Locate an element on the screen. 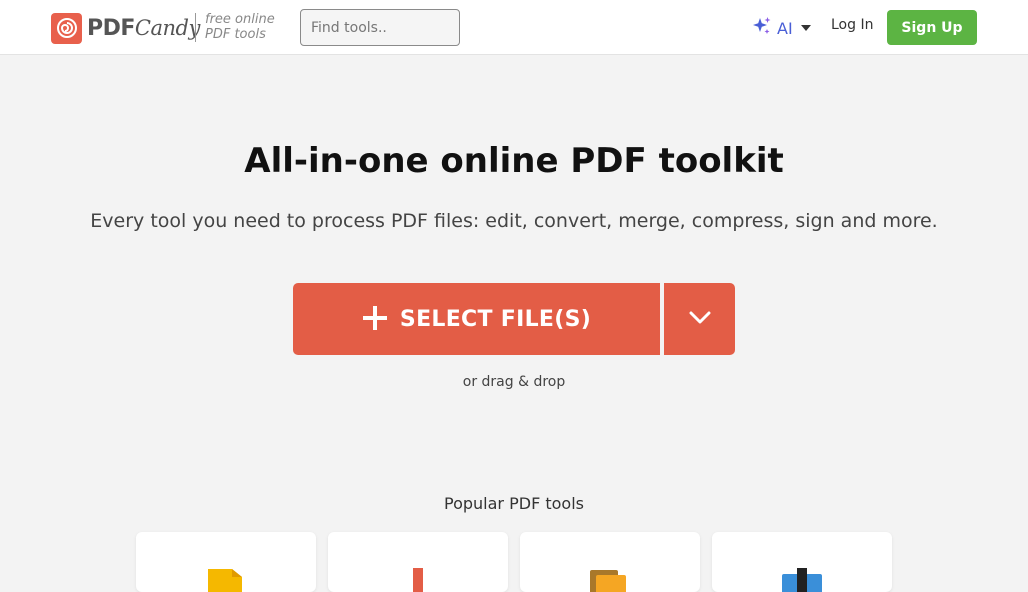 The image size is (1028, 592). tagline-line-1: free online is located at coordinates (240, 19).